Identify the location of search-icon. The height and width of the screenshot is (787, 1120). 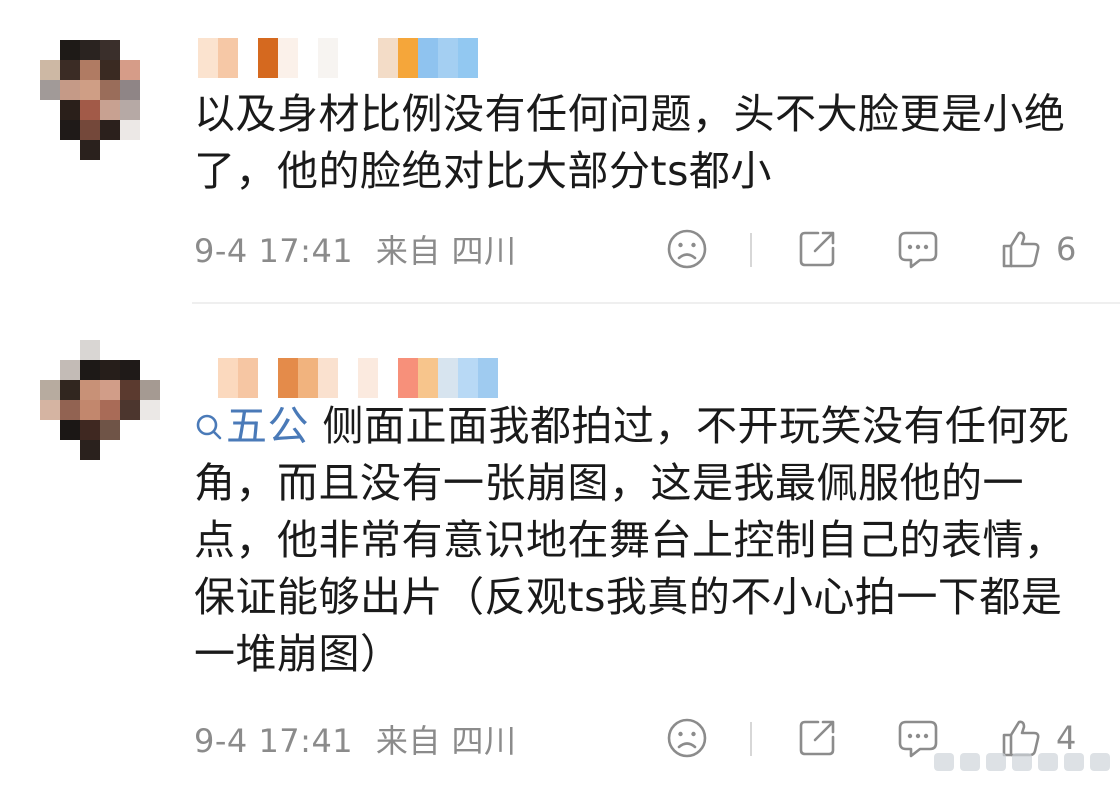
(209, 427).